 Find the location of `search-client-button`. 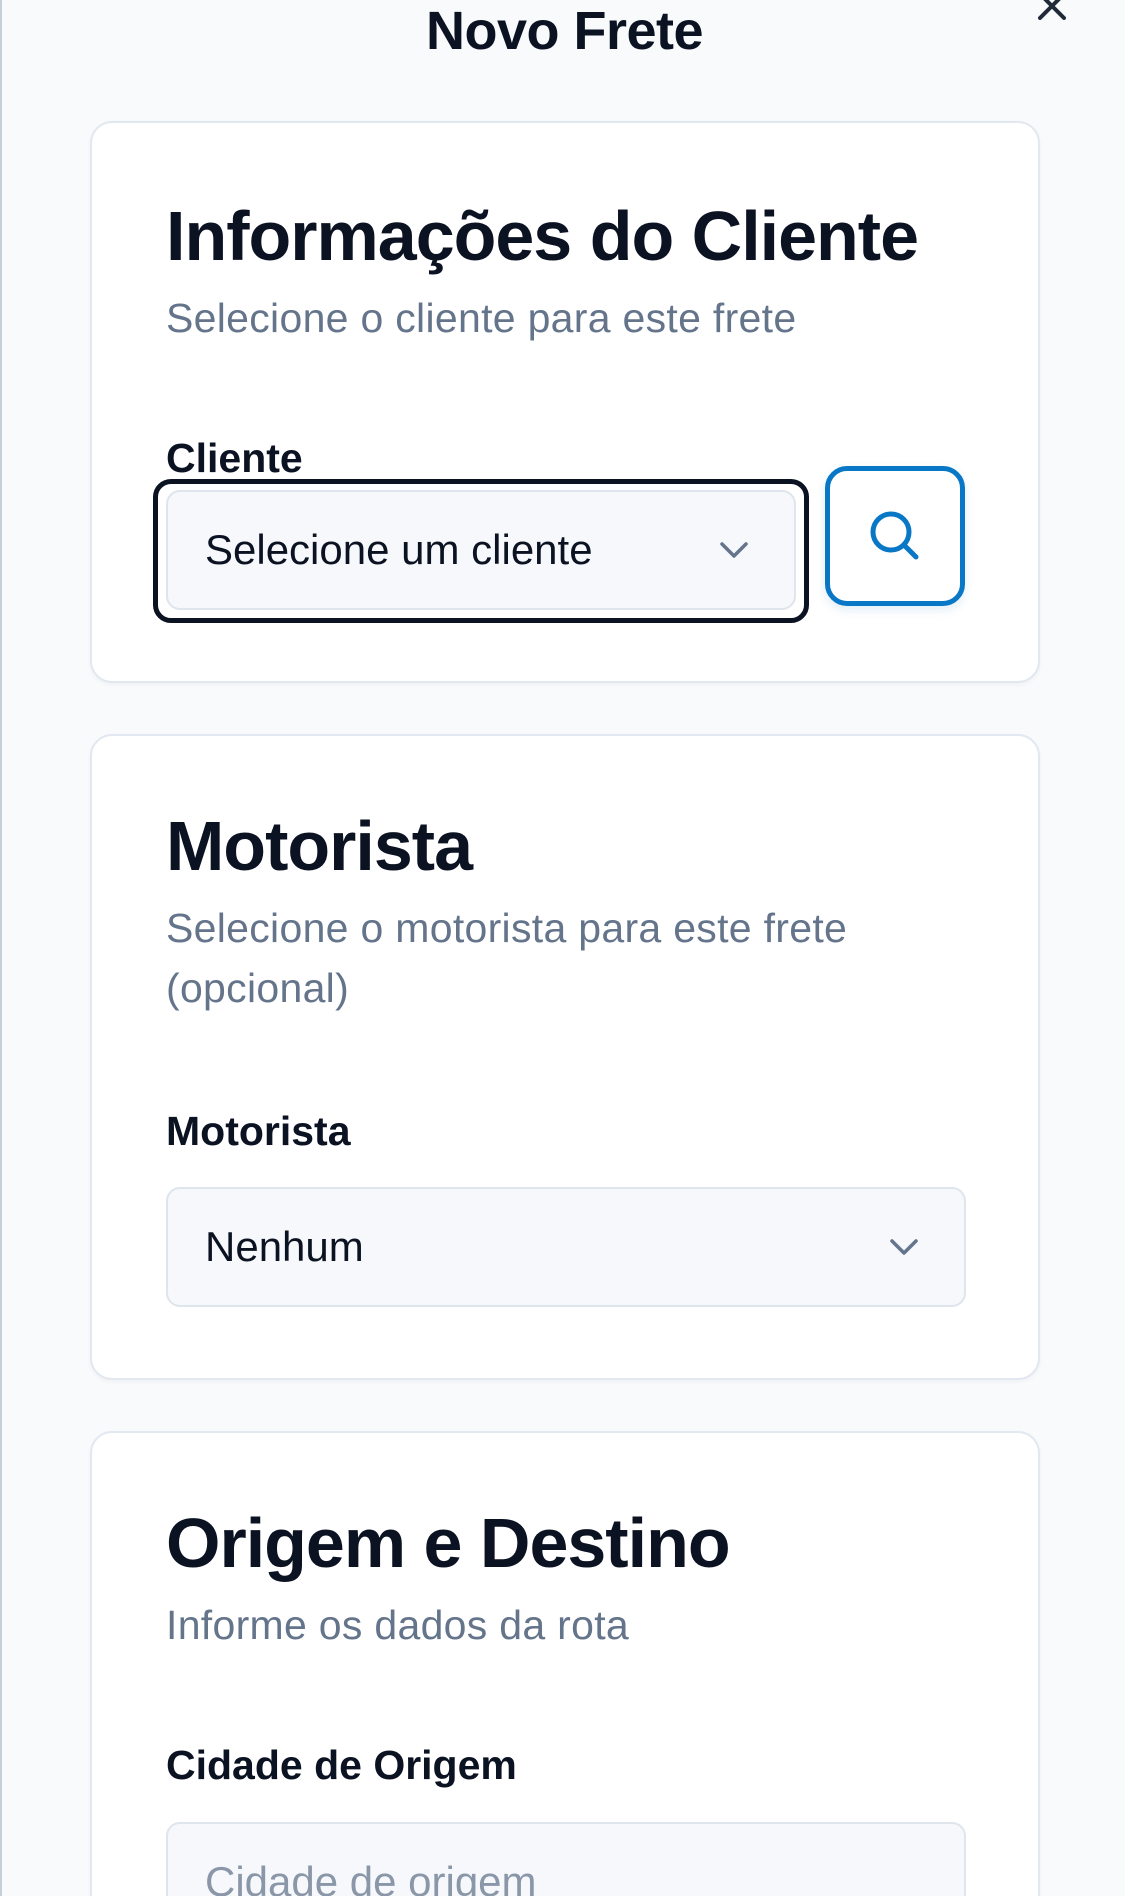

search-client-button is located at coordinates (895, 536).